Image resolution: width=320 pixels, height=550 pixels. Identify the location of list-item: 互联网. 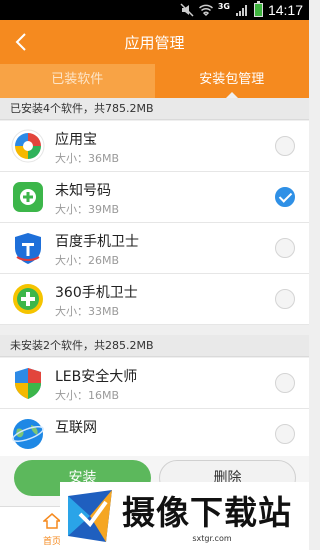
(154, 434).